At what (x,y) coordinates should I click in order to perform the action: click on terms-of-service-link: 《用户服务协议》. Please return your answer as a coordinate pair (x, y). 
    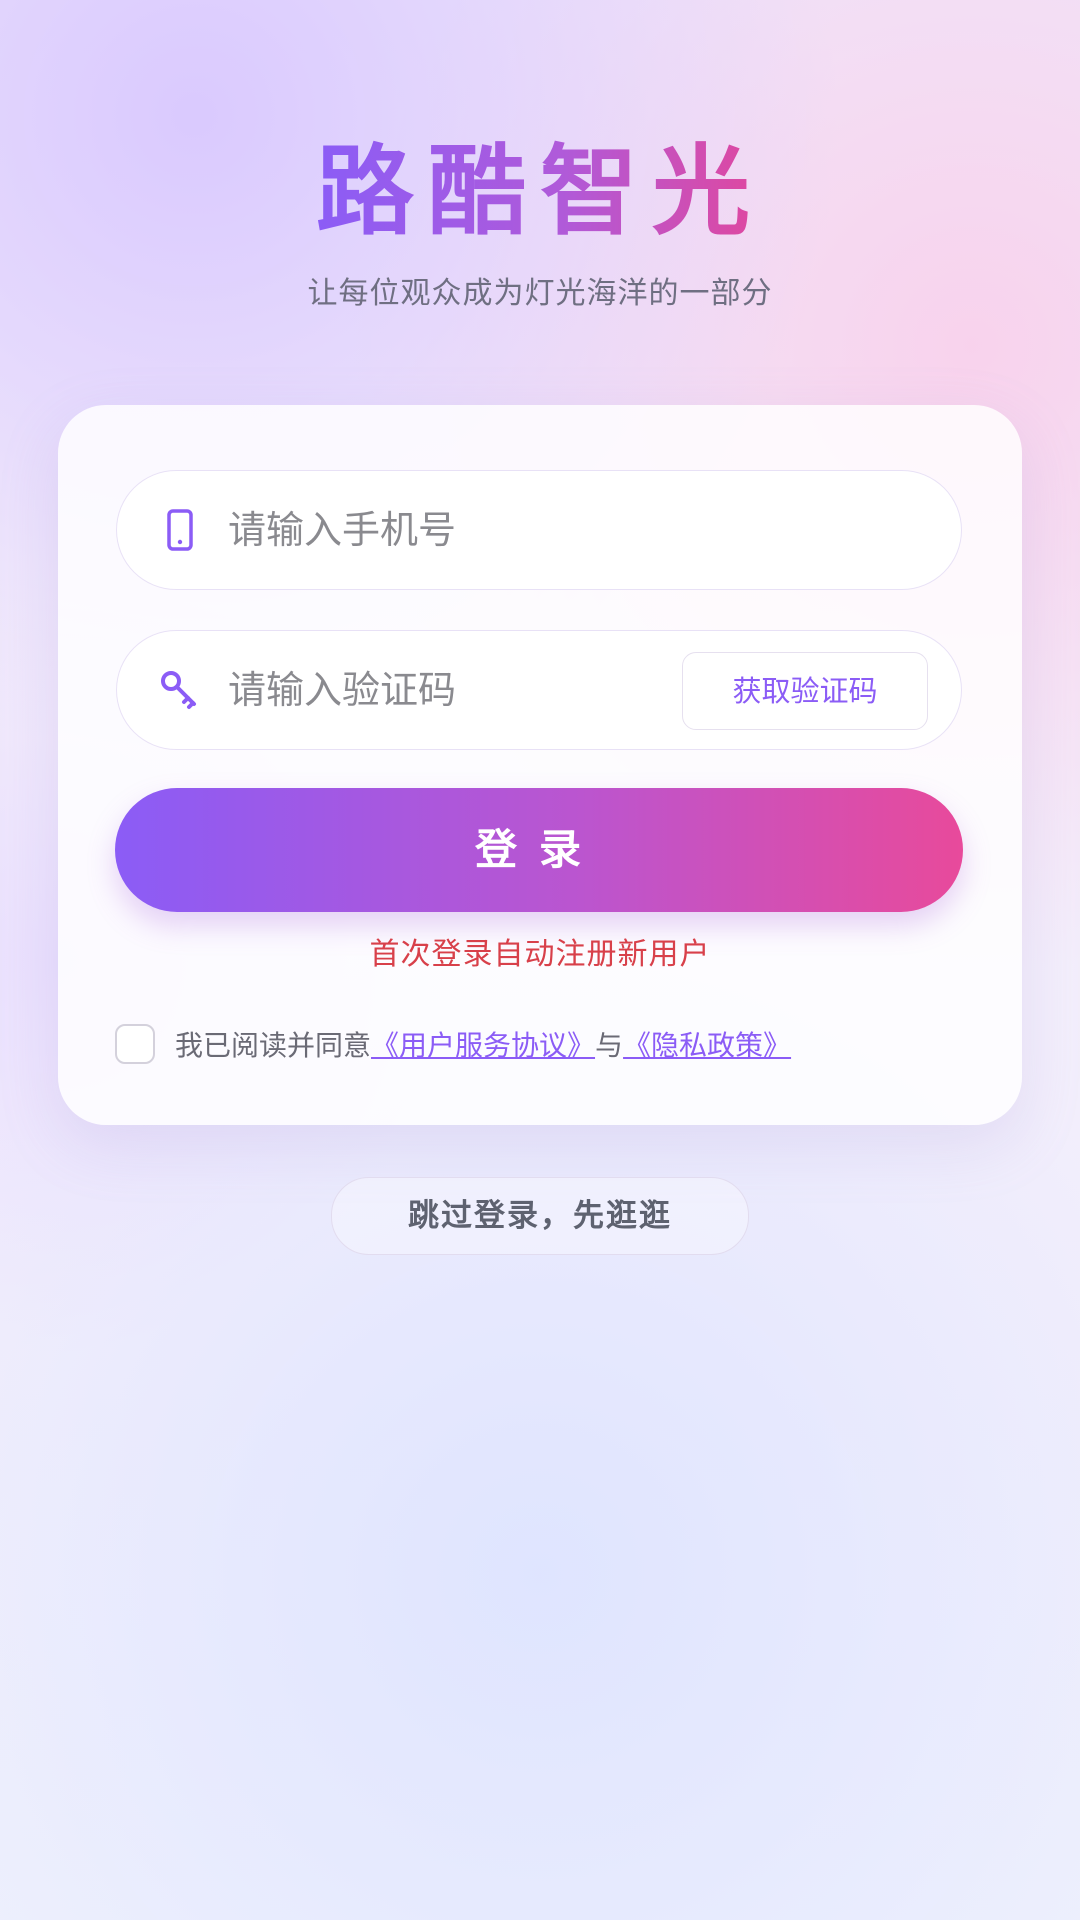
    Looking at the image, I should click on (483, 1044).